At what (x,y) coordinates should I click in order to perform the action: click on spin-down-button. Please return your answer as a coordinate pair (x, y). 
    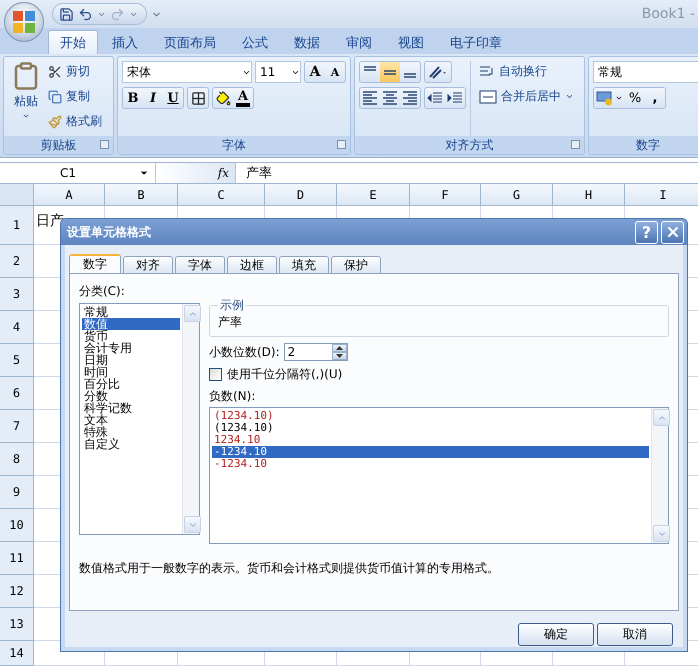
    Looking at the image, I should click on (339, 356).